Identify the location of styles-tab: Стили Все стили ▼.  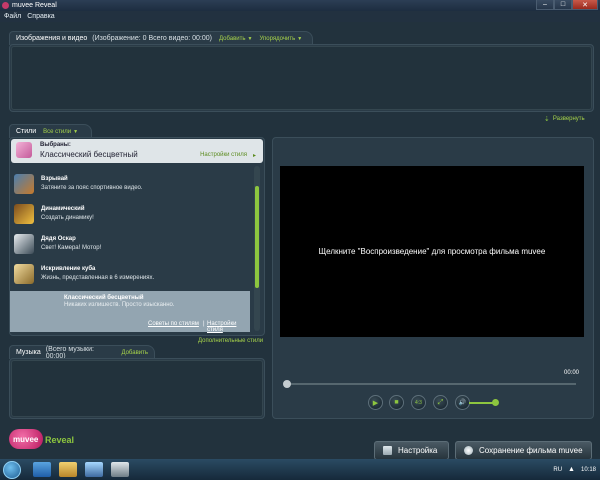
(50, 131).